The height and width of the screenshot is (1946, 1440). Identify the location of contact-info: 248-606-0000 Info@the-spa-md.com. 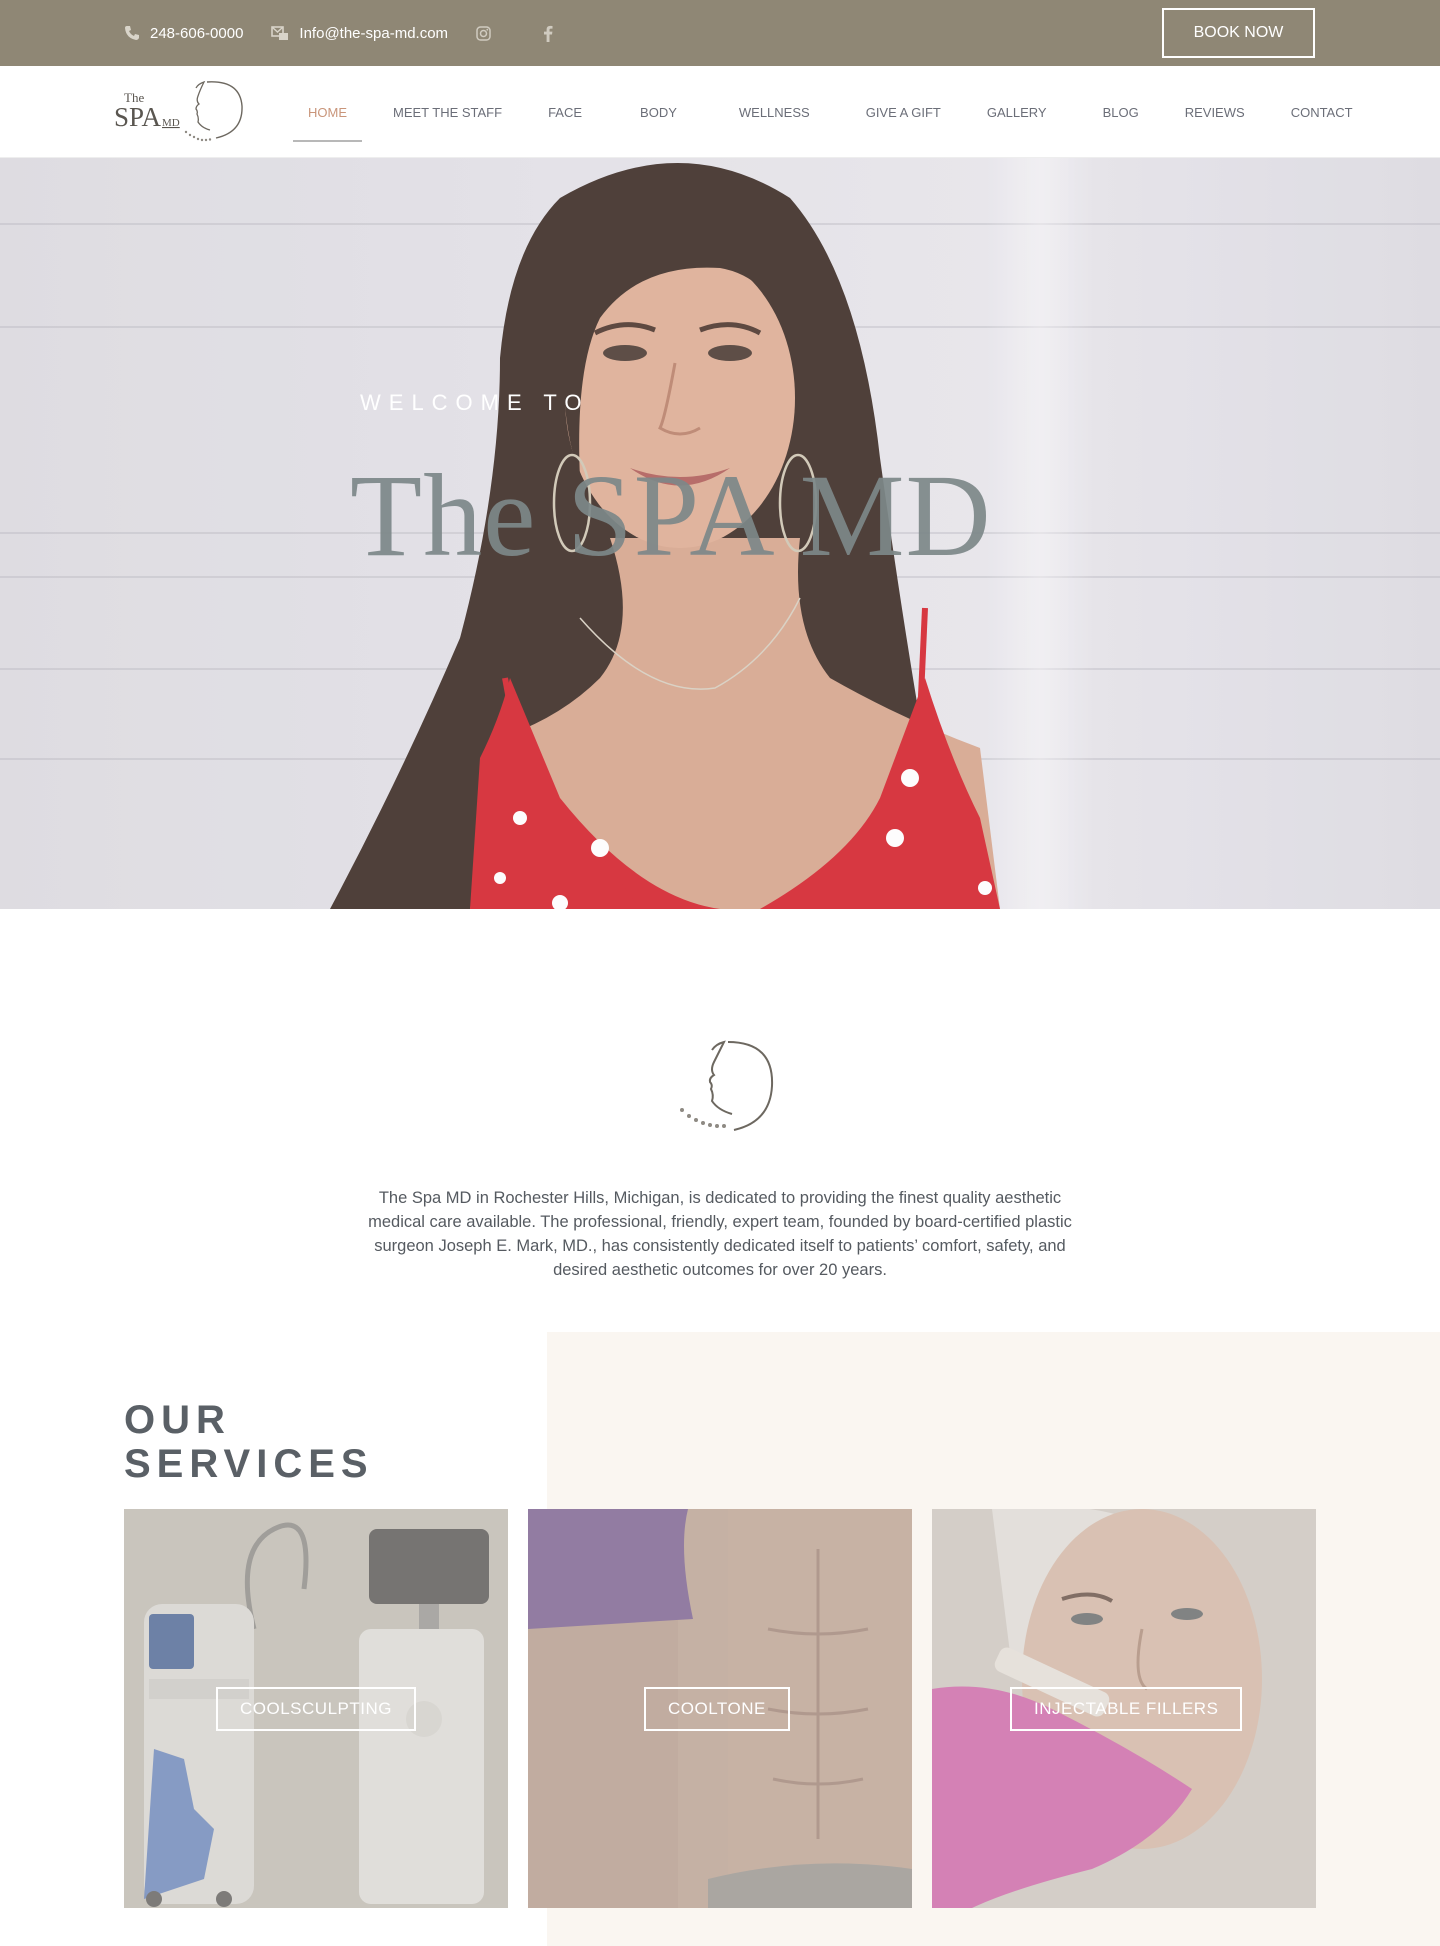
(364, 33).